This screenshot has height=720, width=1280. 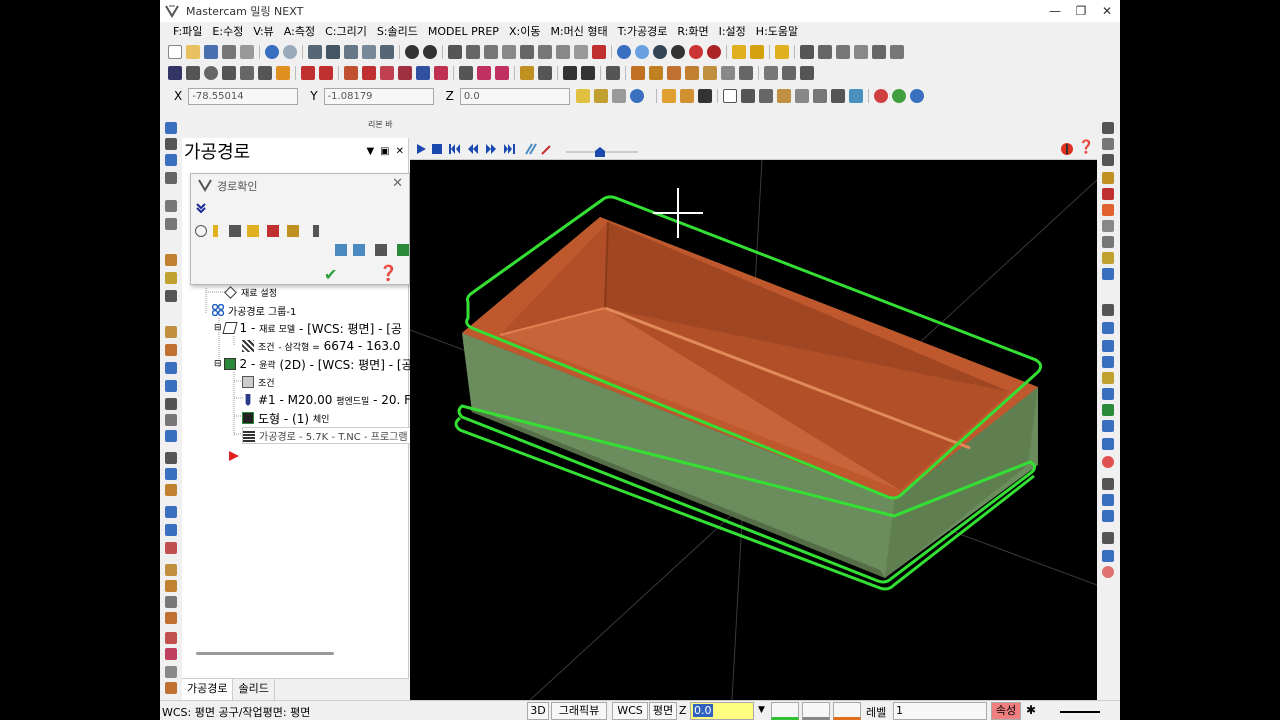 I want to click on fast-point-icon, so click(x=582, y=96).